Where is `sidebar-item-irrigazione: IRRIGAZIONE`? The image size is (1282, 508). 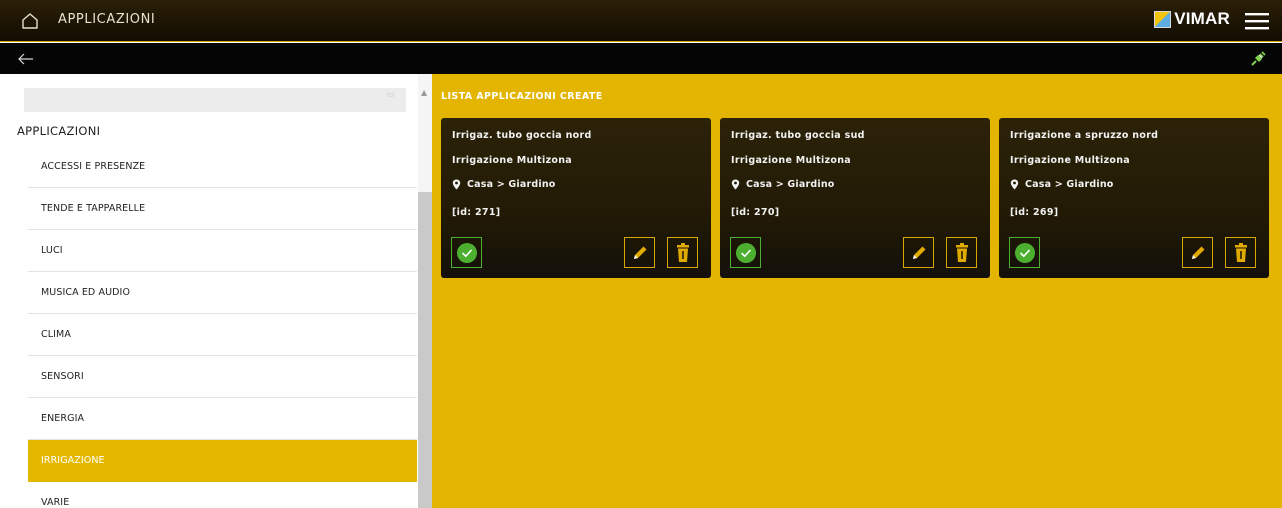 sidebar-item-irrigazione: IRRIGAZIONE is located at coordinates (222, 461).